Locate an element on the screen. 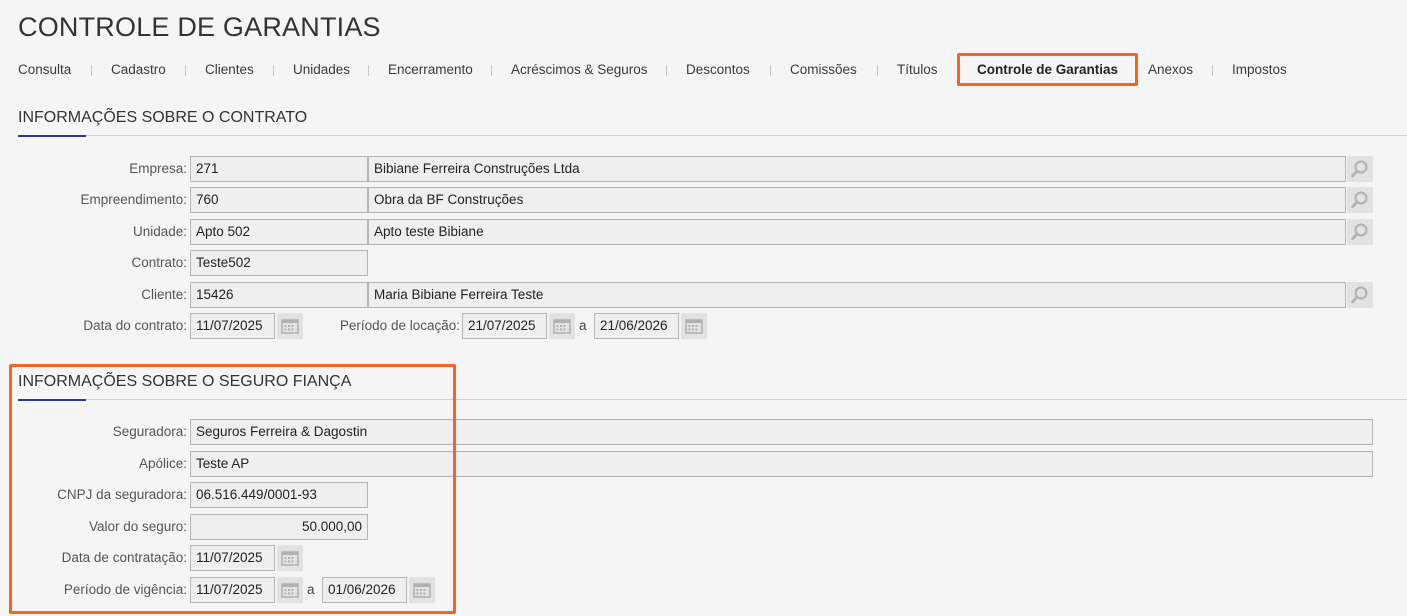 This screenshot has height=616, width=1407. data-contrato-calendar-button is located at coordinates (290, 326).